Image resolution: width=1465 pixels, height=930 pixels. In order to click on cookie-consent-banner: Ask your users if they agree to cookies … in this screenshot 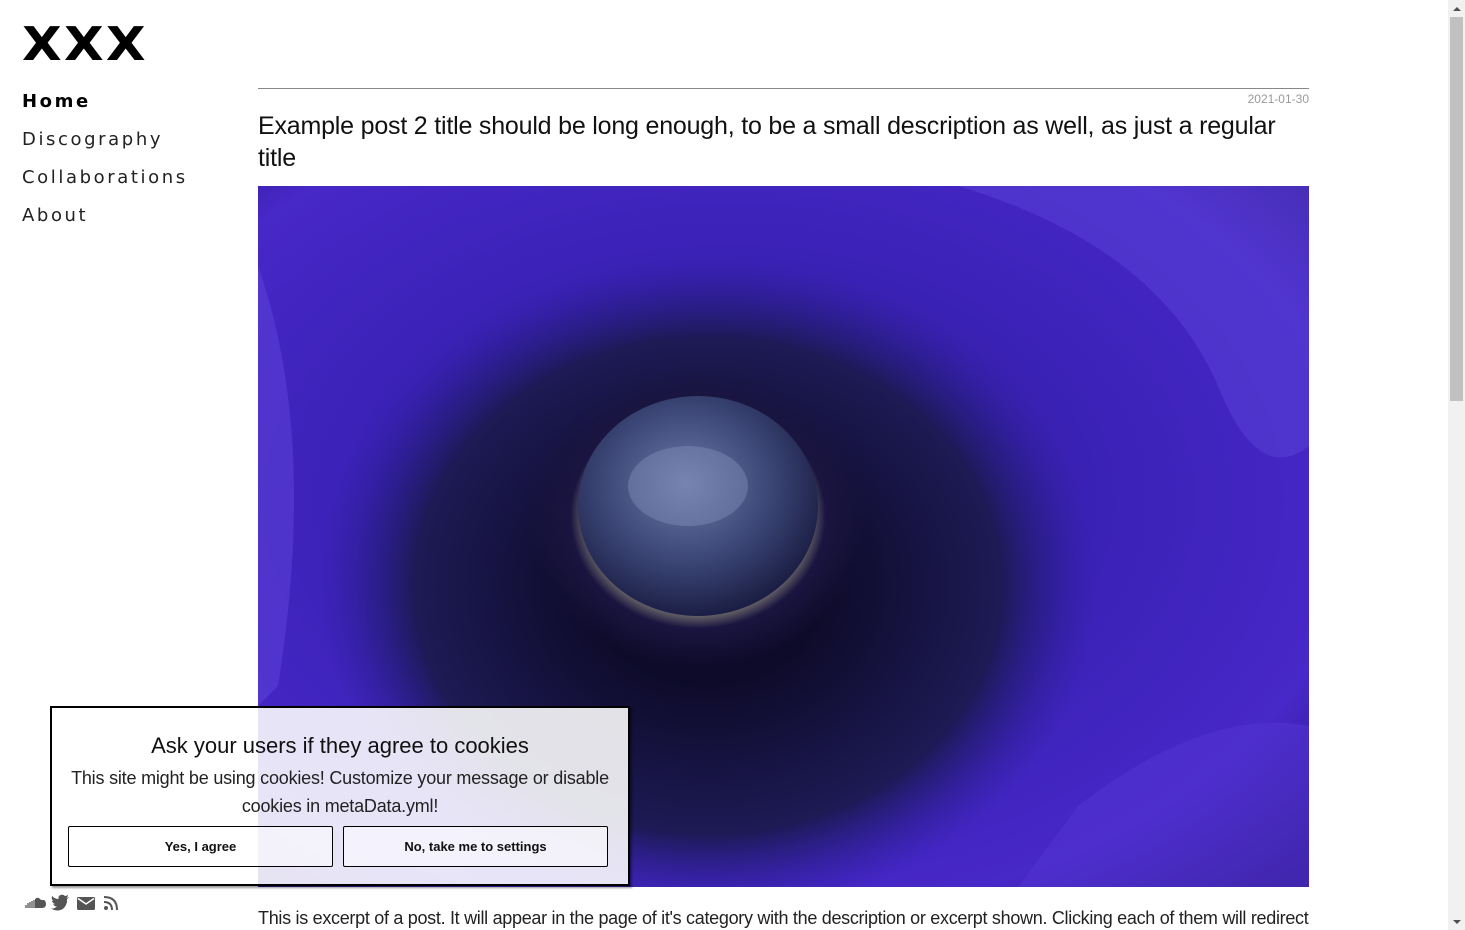, I will do `click(340, 796)`.